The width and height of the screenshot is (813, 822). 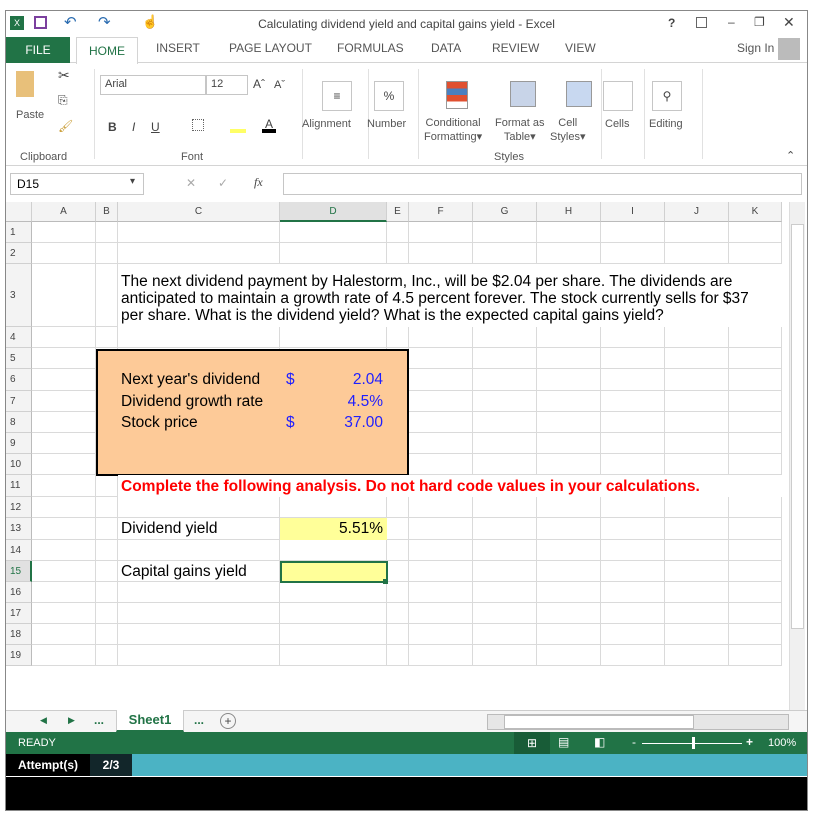 I want to click on column-header: A, so click(x=64, y=212).